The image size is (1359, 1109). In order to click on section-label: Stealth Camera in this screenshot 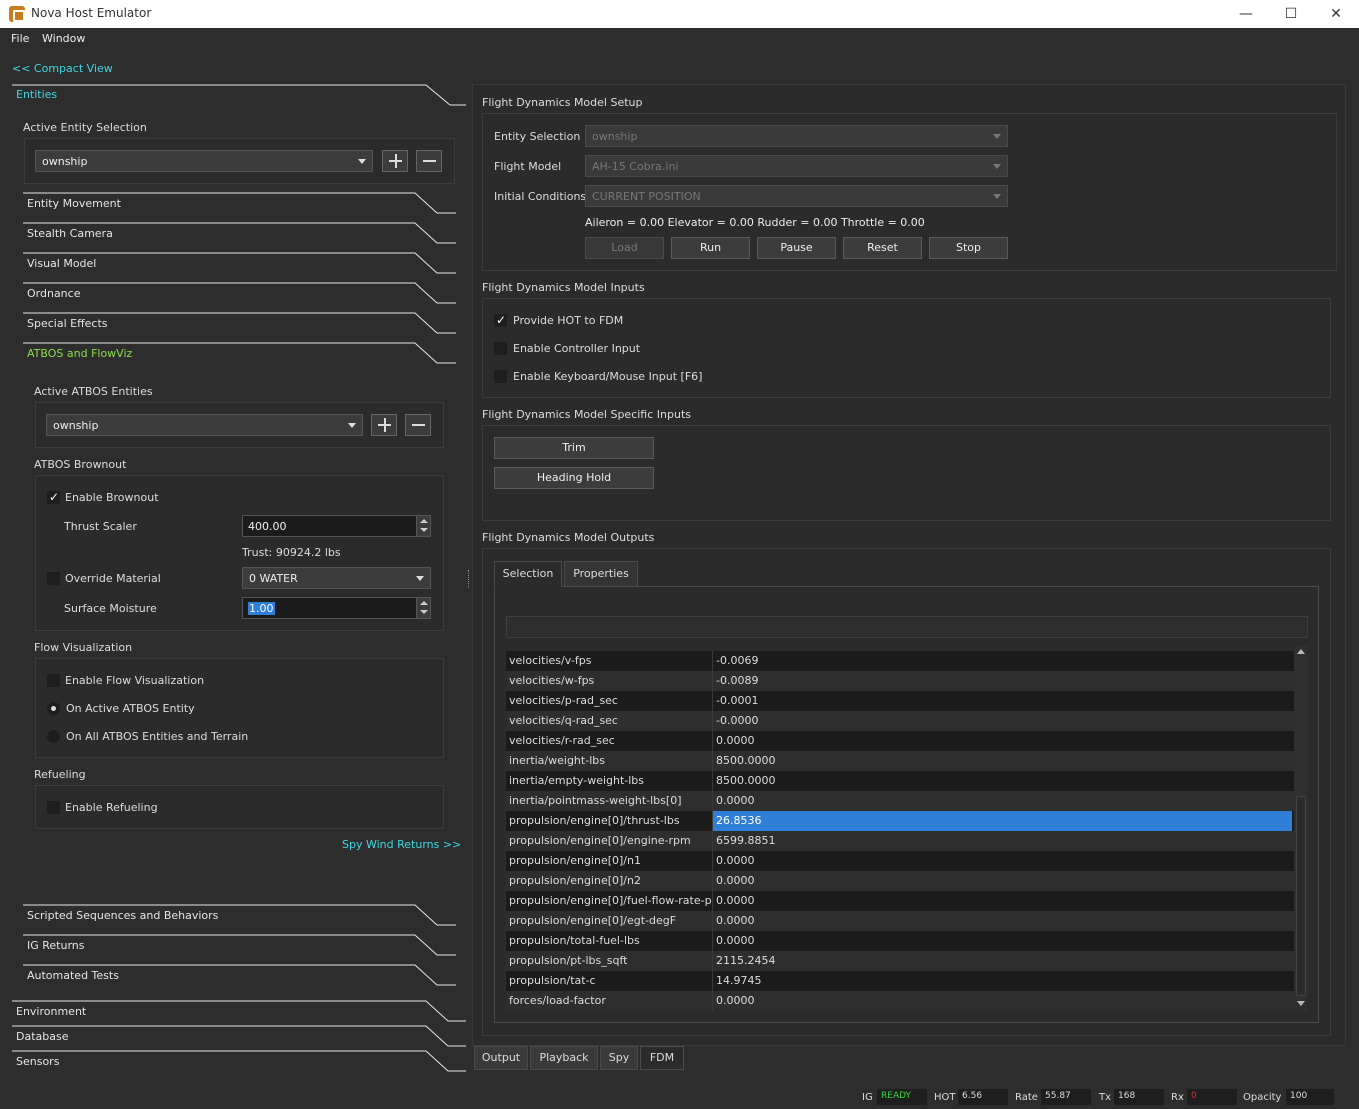, I will do `click(70, 233)`.